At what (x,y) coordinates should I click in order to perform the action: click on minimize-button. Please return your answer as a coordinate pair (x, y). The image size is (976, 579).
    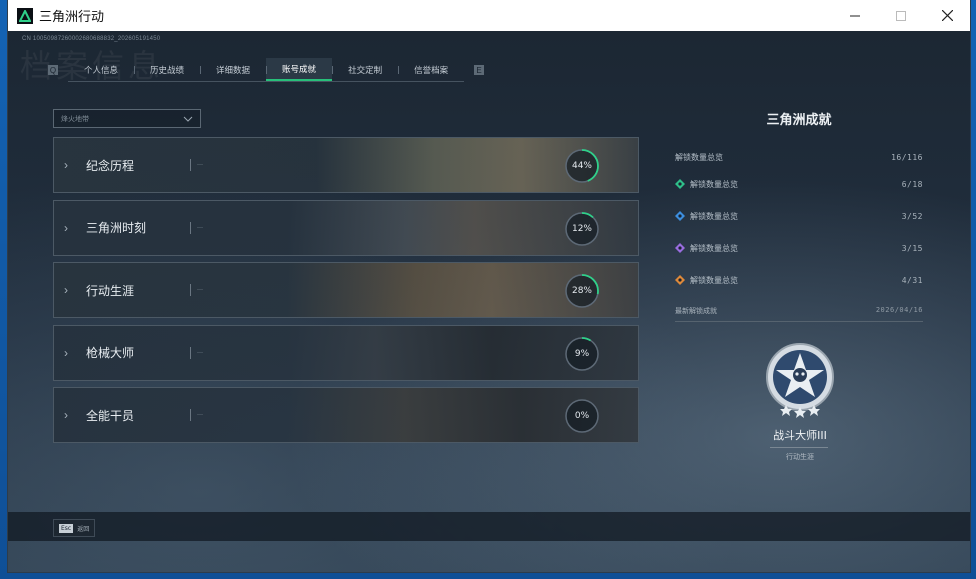
    Looking at the image, I should click on (855, 15).